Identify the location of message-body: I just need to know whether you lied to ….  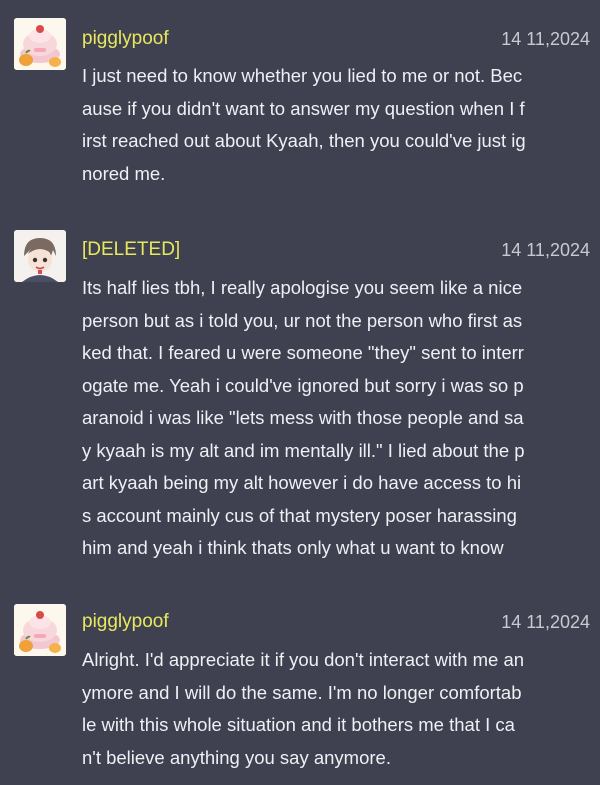
(338, 125).